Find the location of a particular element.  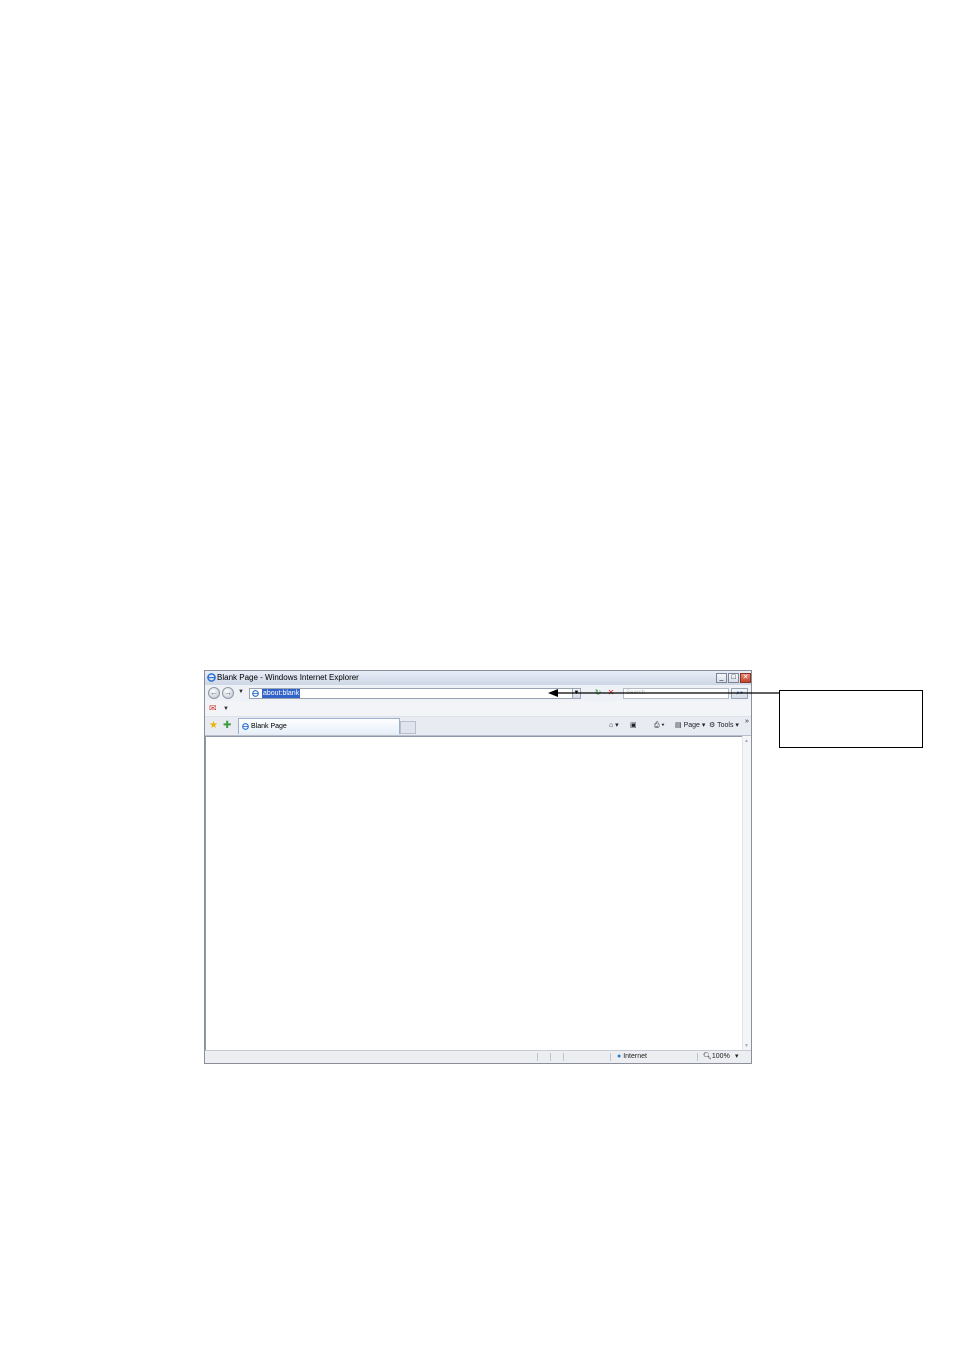

back-button: ← is located at coordinates (214, 693).